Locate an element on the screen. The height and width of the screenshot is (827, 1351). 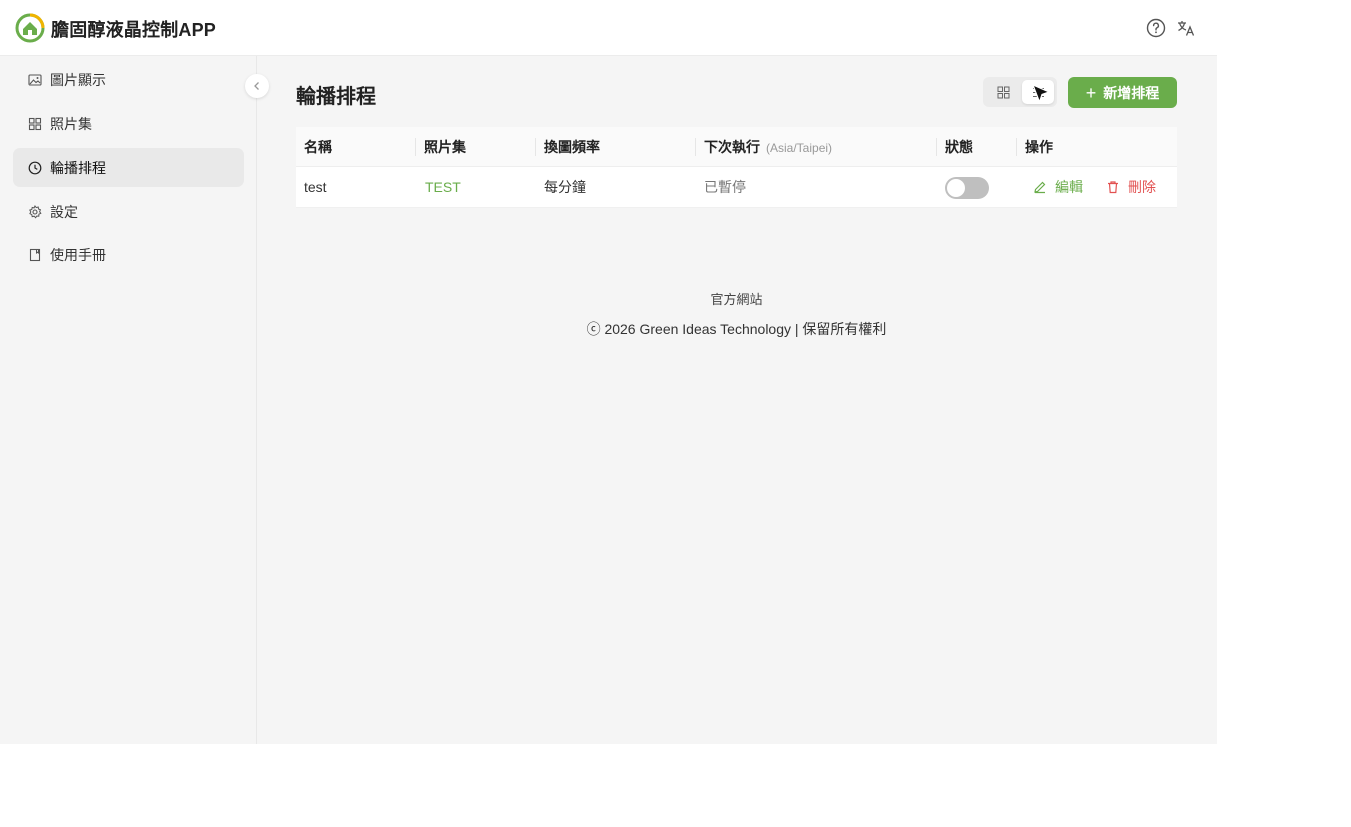
grid-view-icon is located at coordinates (1003, 92).